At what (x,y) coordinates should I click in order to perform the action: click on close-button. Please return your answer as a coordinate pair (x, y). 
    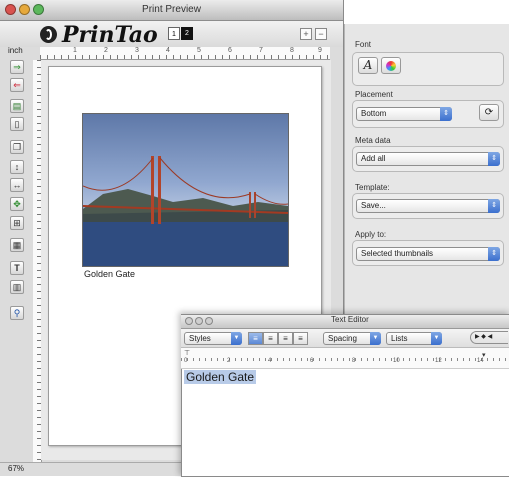
    Looking at the image, I should click on (189, 321).